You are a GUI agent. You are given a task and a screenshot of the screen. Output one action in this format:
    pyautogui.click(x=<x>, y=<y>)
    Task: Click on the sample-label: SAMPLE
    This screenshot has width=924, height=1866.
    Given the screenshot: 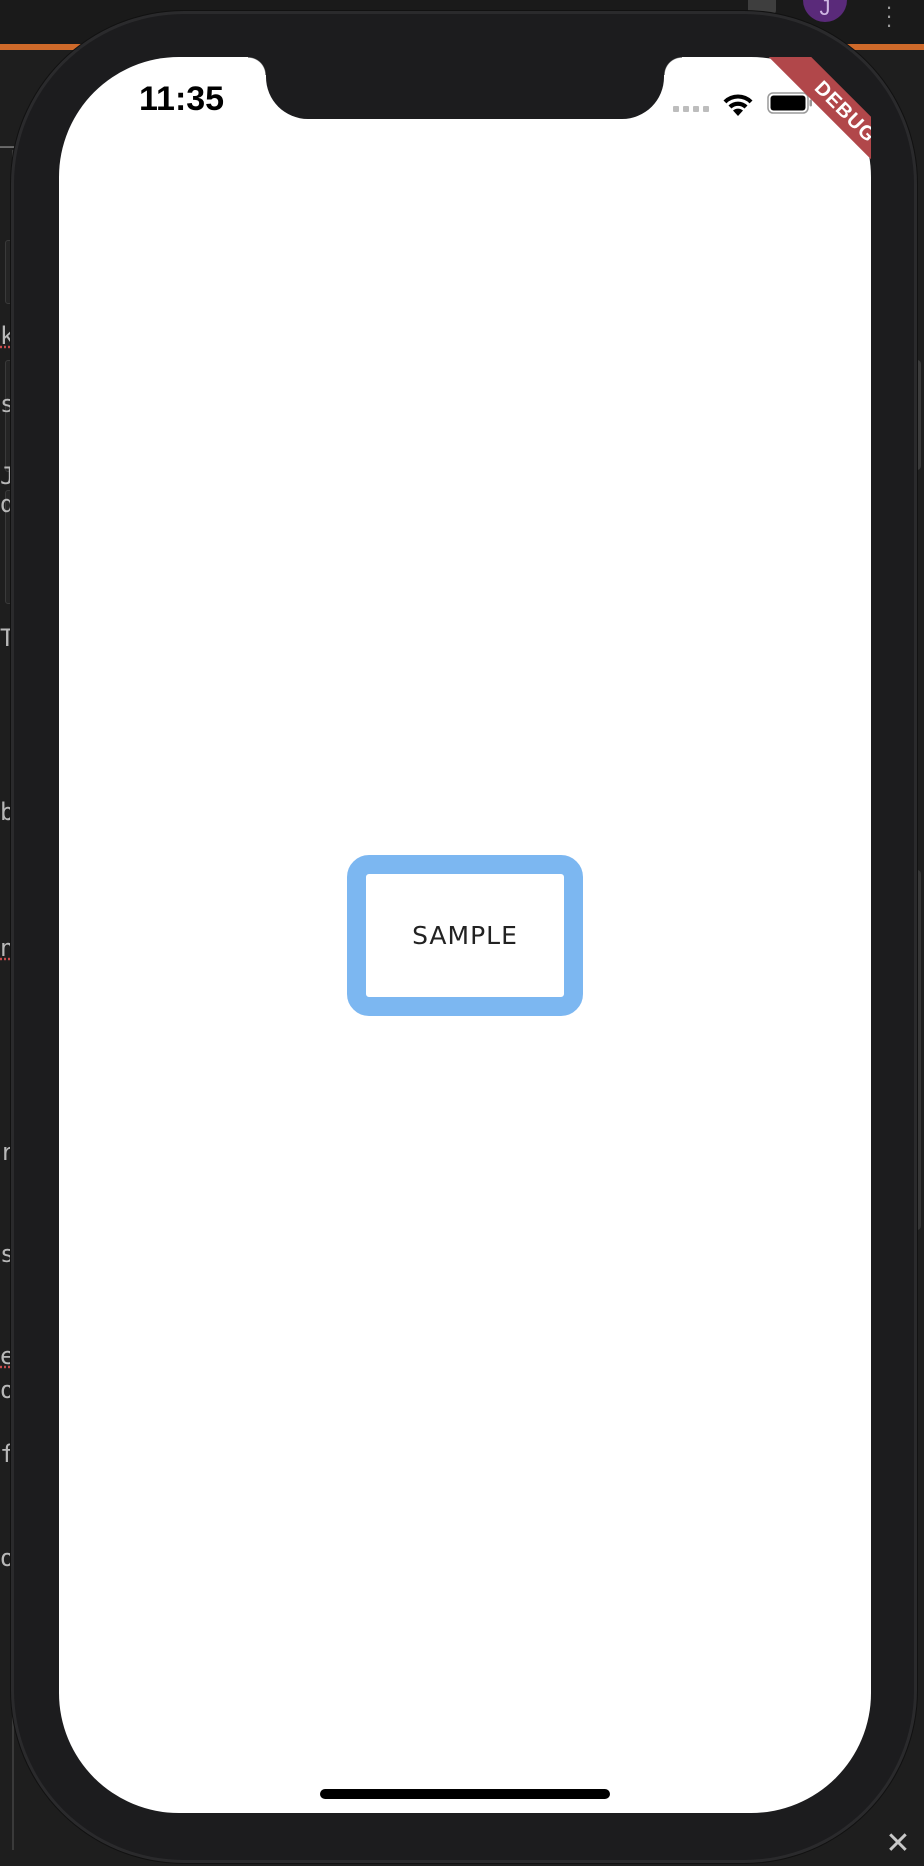 What is the action you would take?
    pyautogui.click(x=465, y=935)
    